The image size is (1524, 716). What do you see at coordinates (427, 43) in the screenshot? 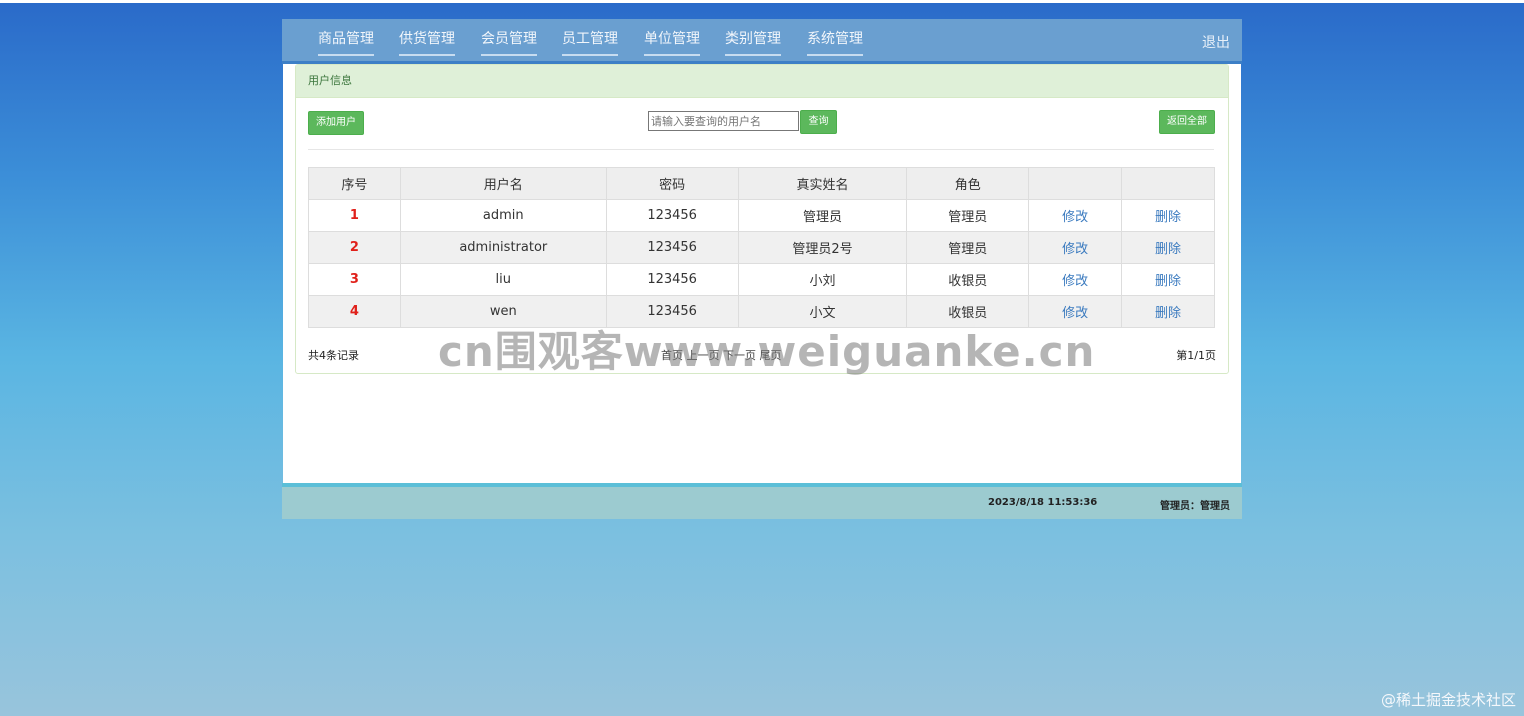
I see `nav-item-supply: 供货管理` at bounding box center [427, 43].